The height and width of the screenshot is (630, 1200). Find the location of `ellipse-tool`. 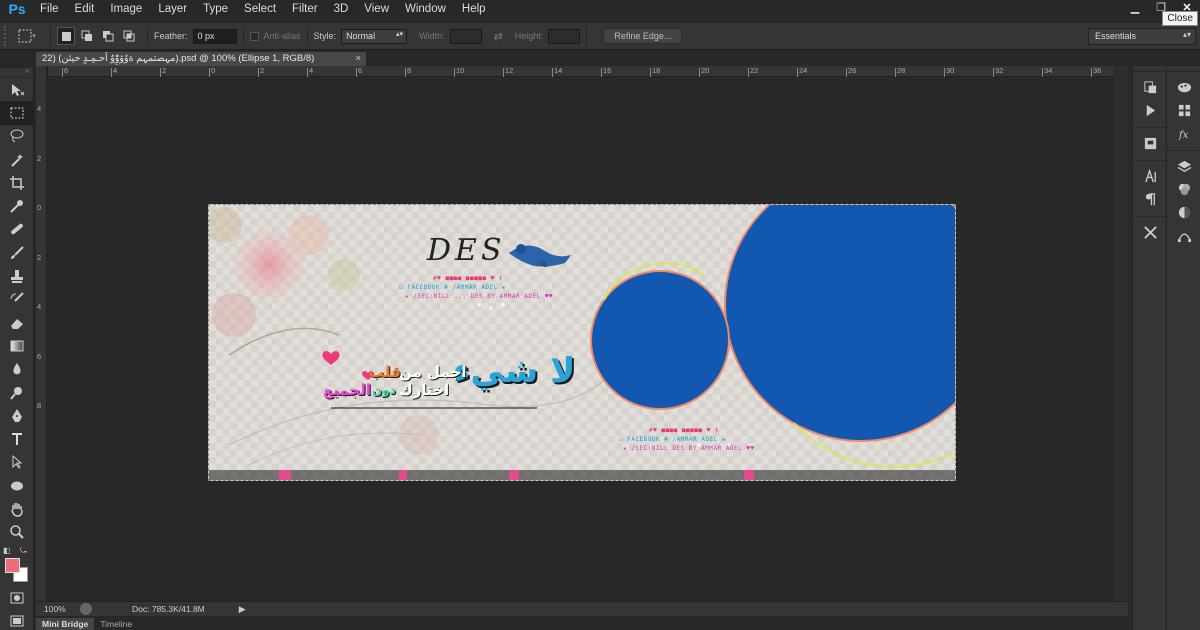

ellipse-tool is located at coordinates (17, 485).